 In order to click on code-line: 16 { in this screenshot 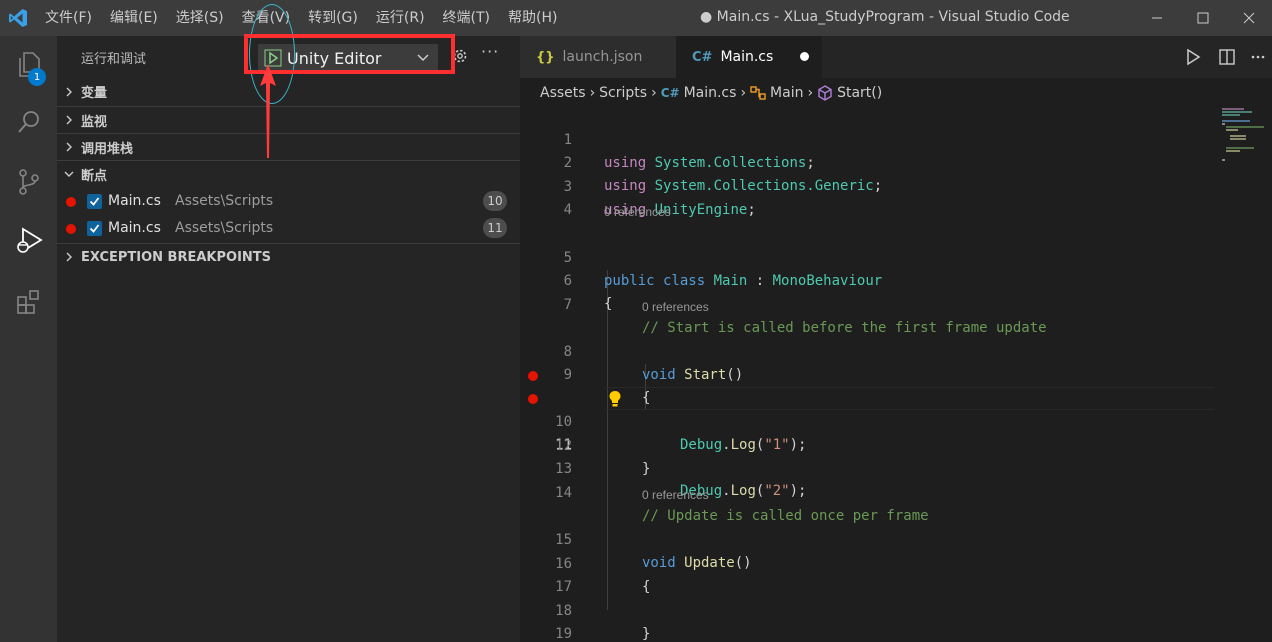, I will do `click(870, 562)`.